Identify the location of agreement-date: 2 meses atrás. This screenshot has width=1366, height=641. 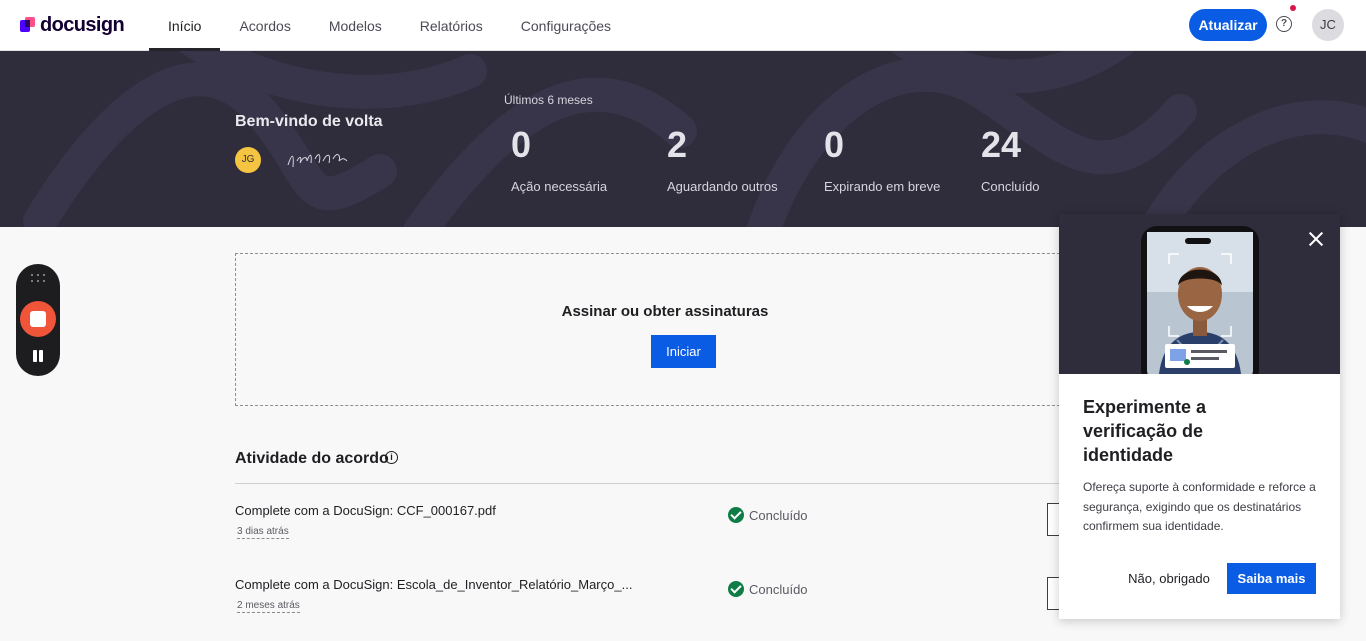
(268, 606).